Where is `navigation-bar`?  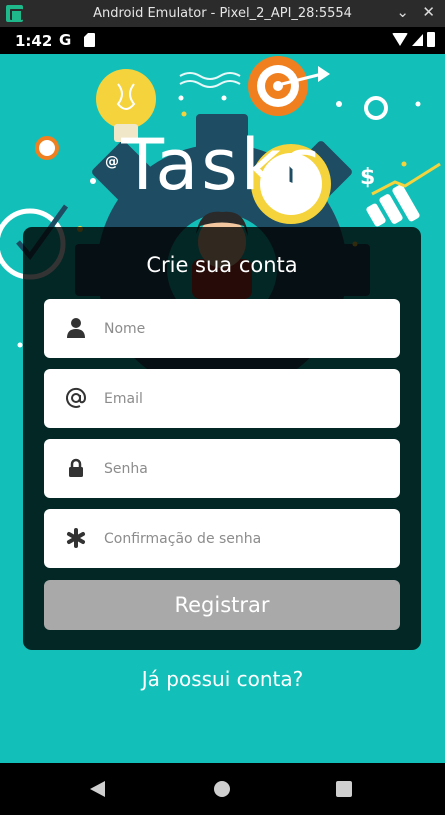 navigation-bar is located at coordinates (222, 789).